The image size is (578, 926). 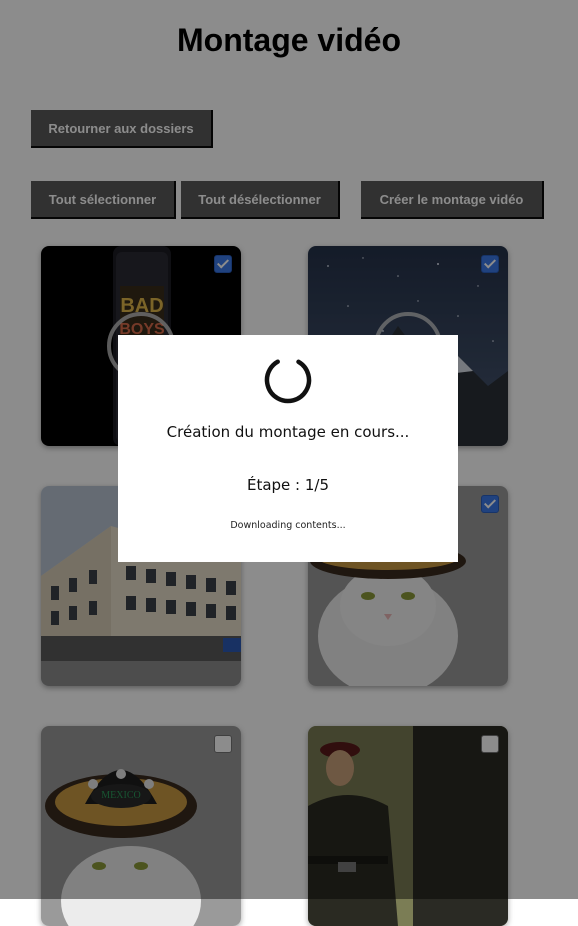 What do you see at coordinates (288, 485) in the screenshot?
I see `progress-step: Étape : 1/5` at bounding box center [288, 485].